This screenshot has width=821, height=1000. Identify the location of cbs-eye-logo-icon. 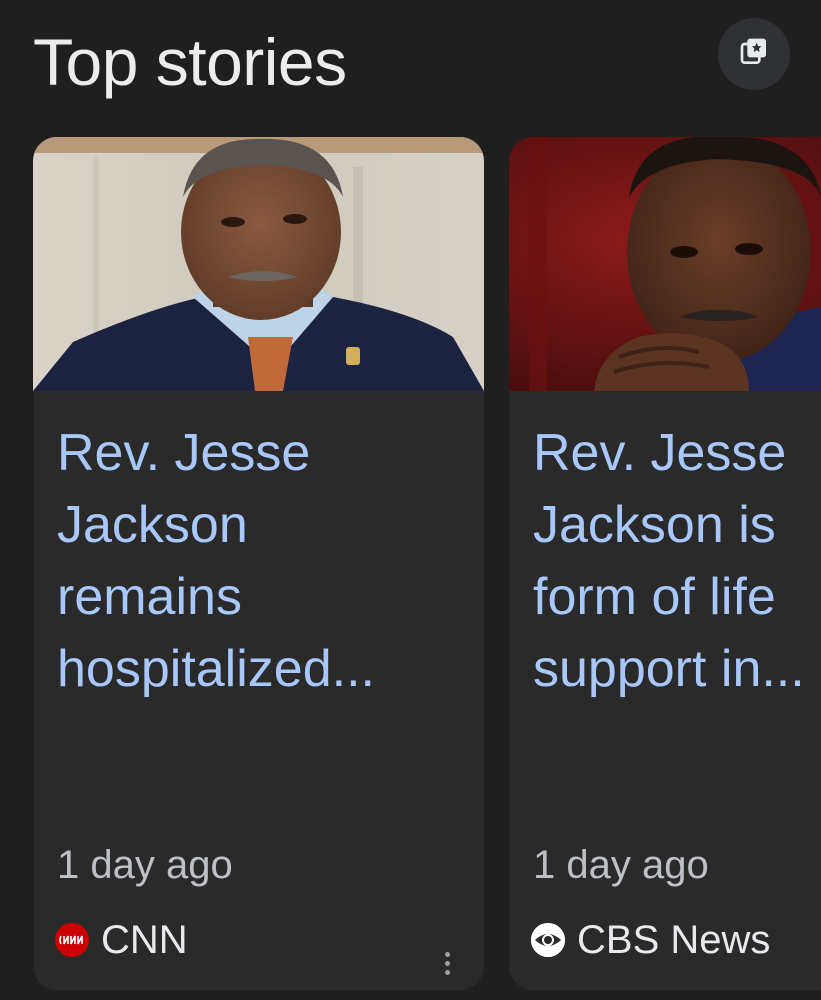
(548, 940).